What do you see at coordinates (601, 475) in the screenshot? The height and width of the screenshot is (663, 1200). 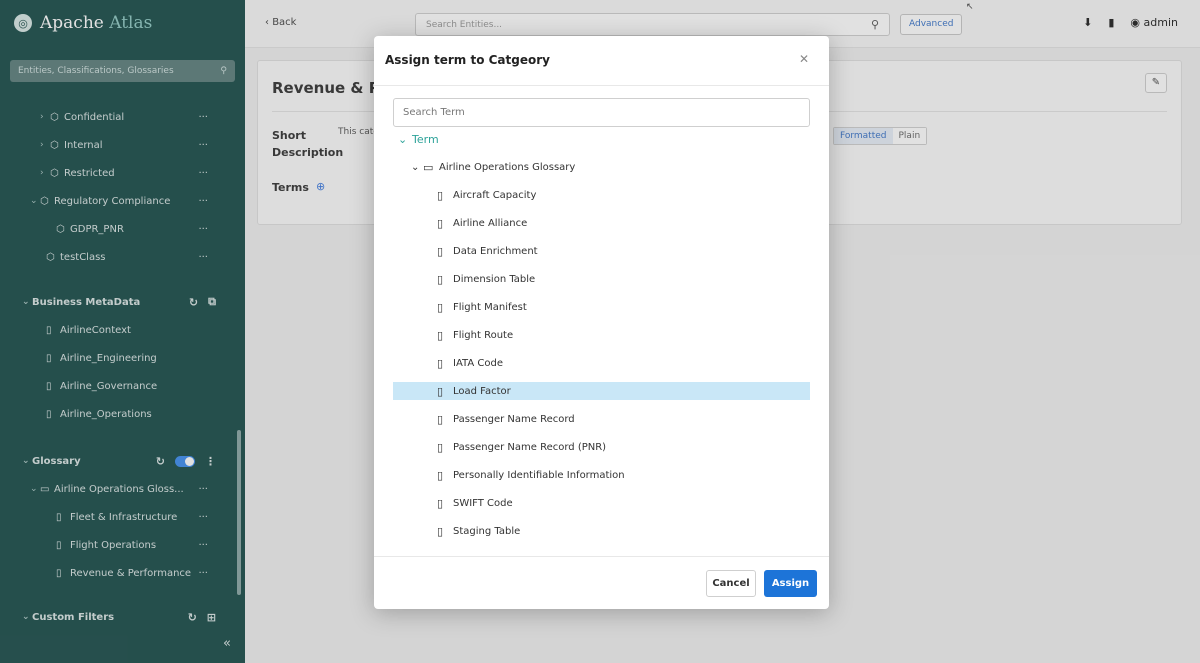 I see `term-item: ▯ Personally Identifiable Information` at bounding box center [601, 475].